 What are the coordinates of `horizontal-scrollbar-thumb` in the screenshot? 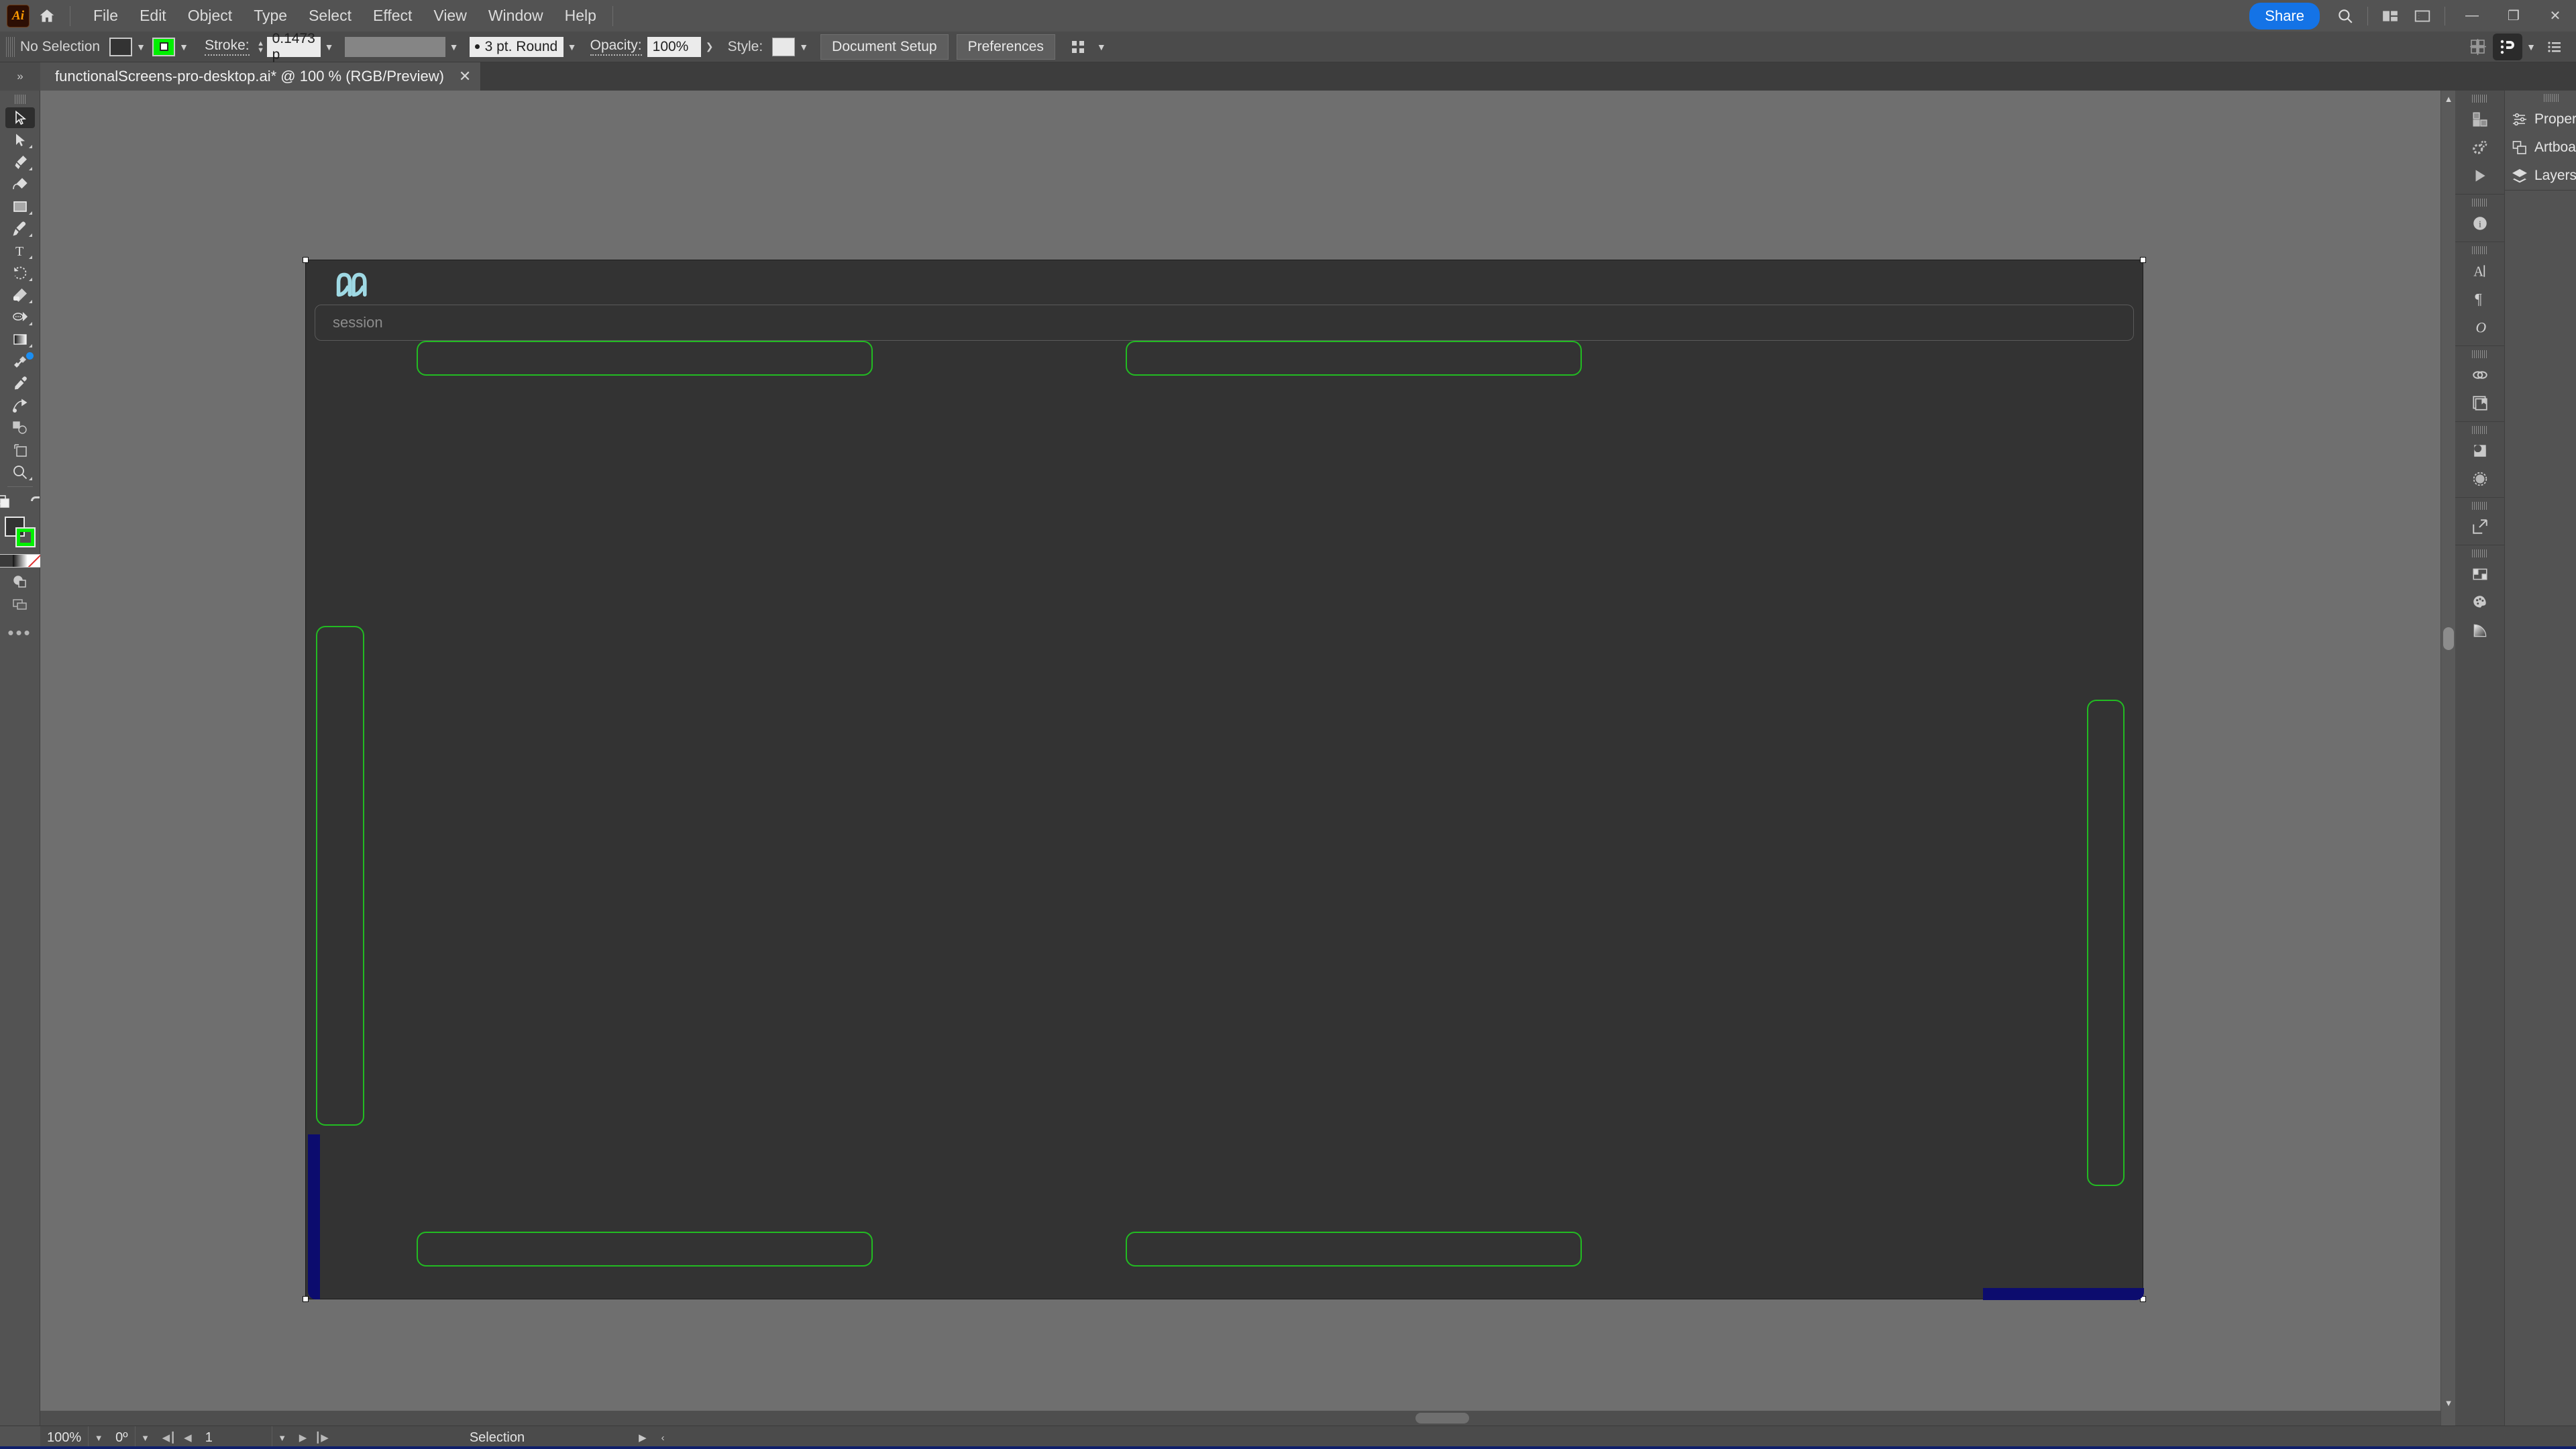 It's located at (1442, 1418).